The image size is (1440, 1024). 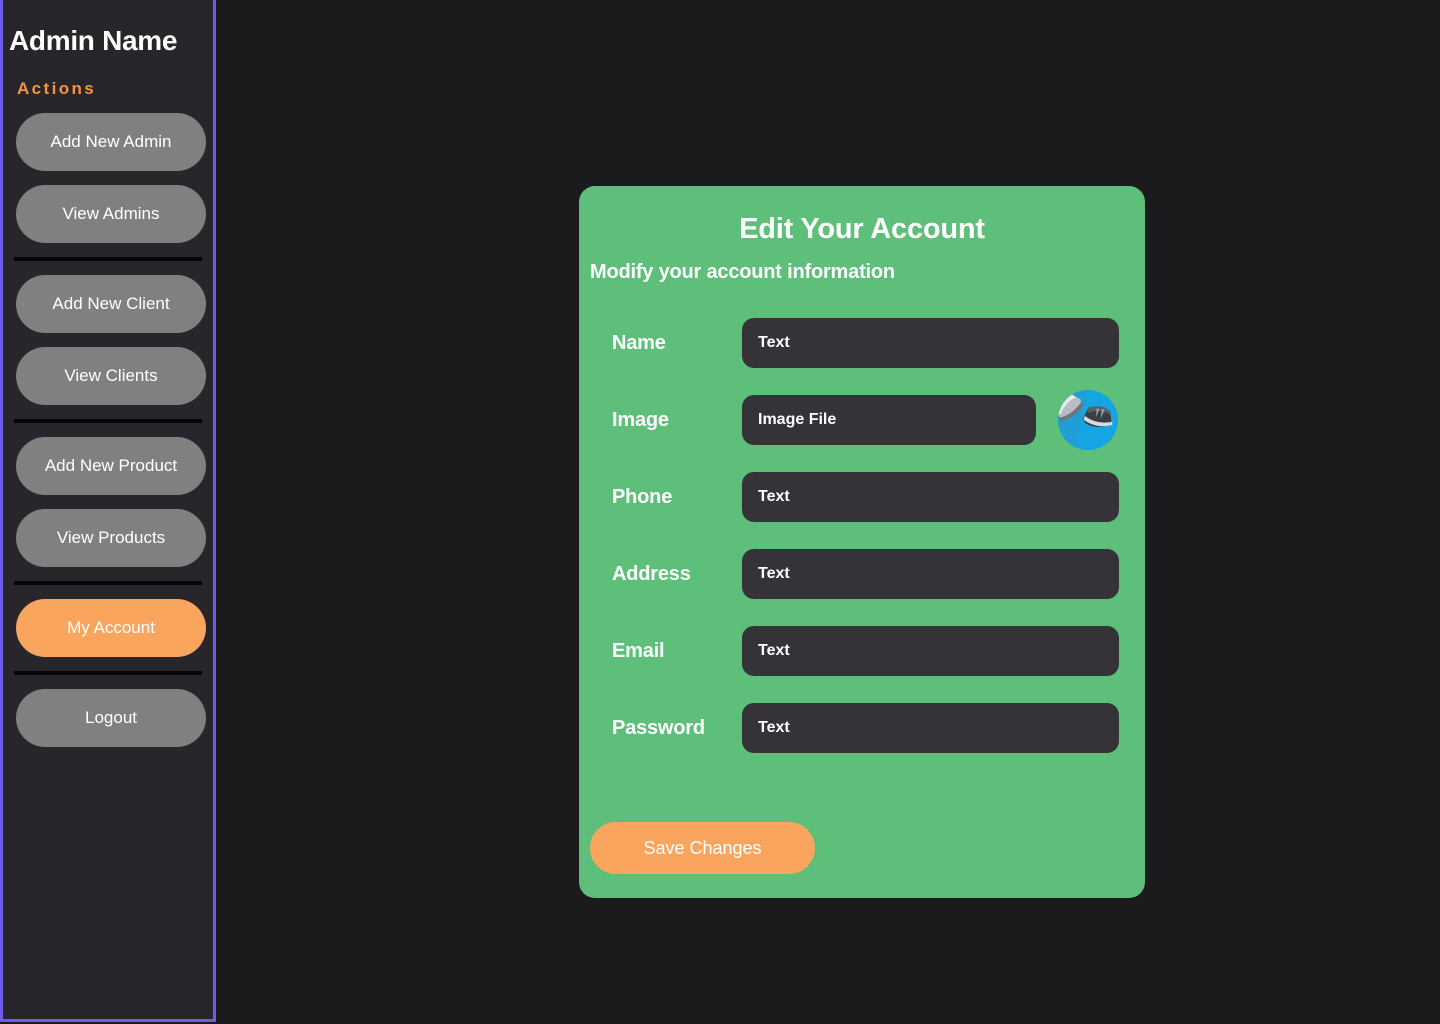 What do you see at coordinates (742, 272) in the screenshot?
I see `page-subtitle: Modify your account information` at bounding box center [742, 272].